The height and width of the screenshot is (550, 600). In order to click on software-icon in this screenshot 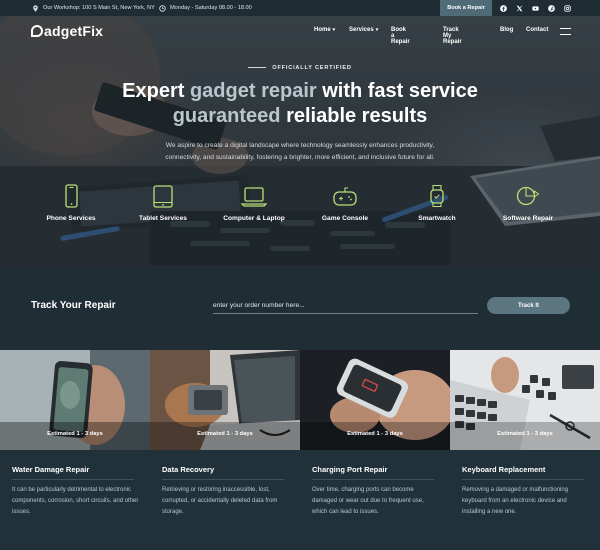, I will do `click(528, 196)`.